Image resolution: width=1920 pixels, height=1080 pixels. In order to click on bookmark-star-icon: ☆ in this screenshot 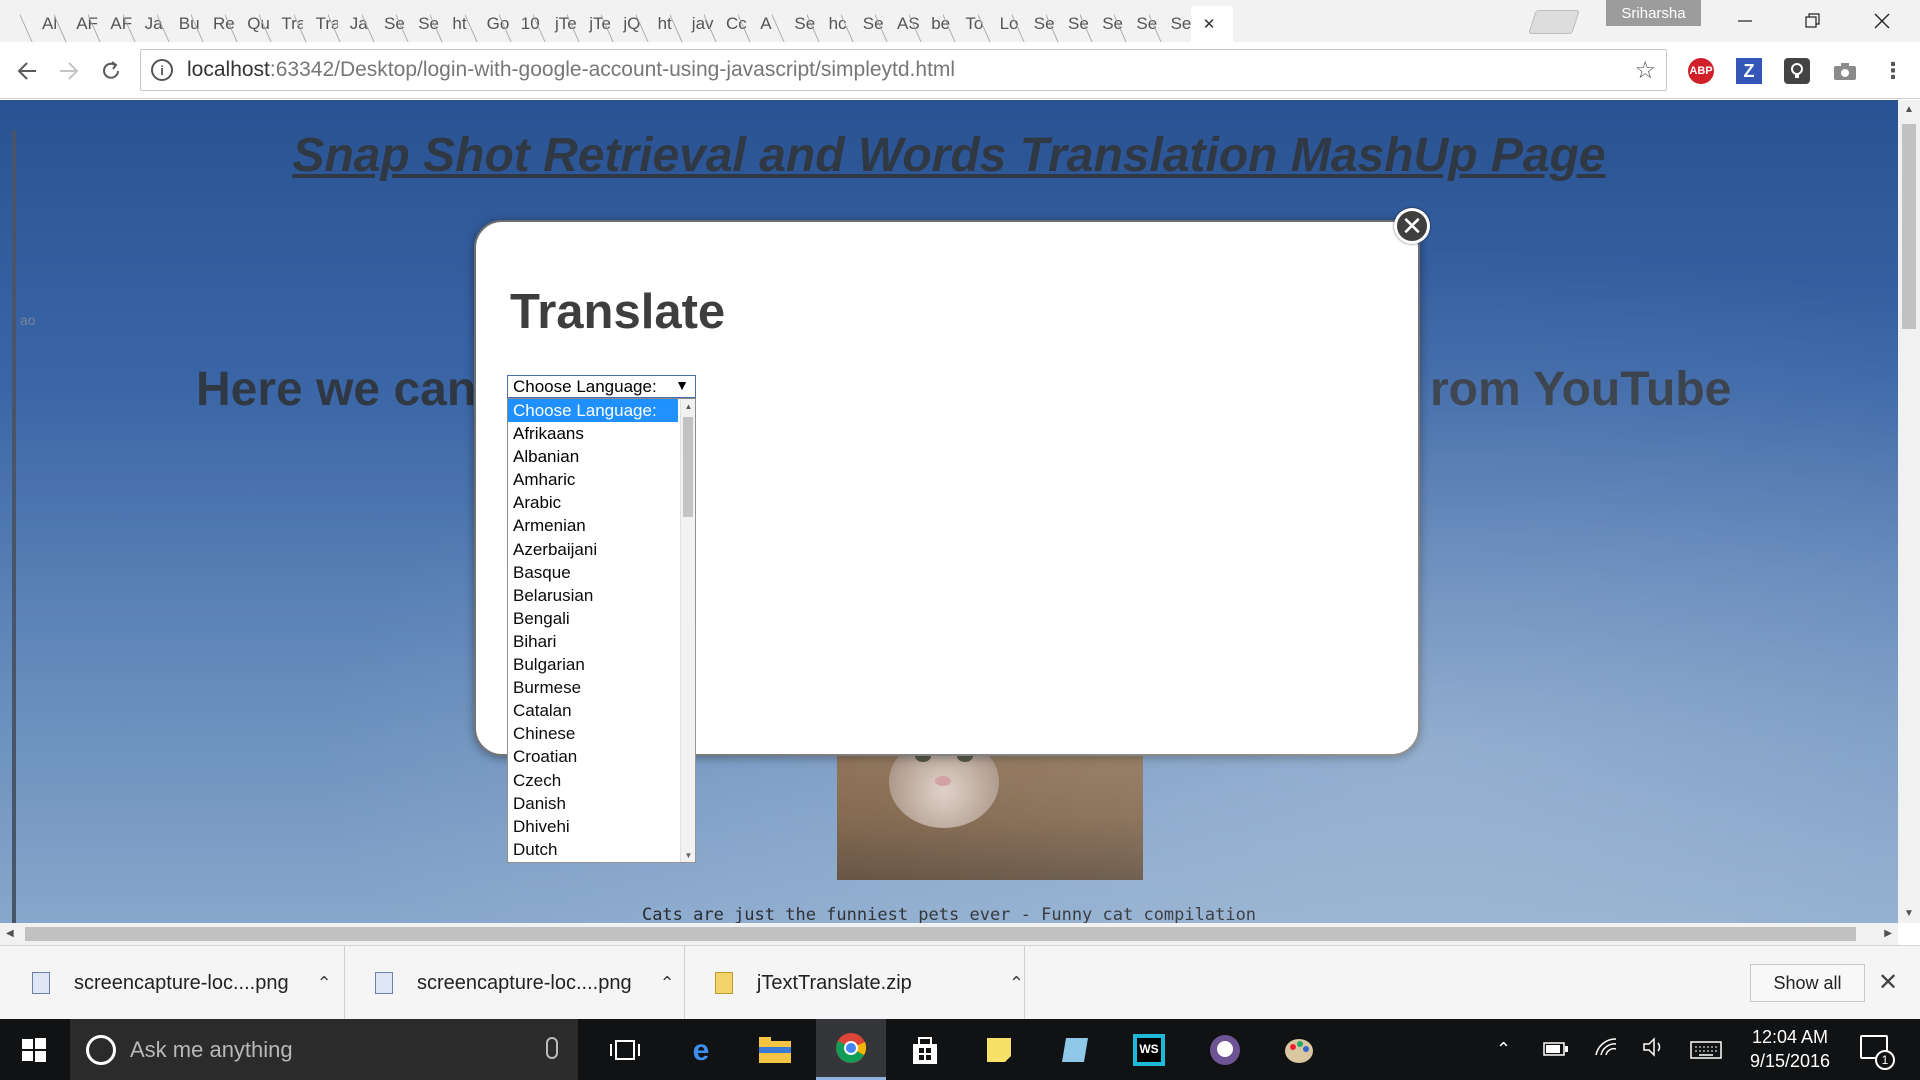, I will do `click(1645, 70)`.